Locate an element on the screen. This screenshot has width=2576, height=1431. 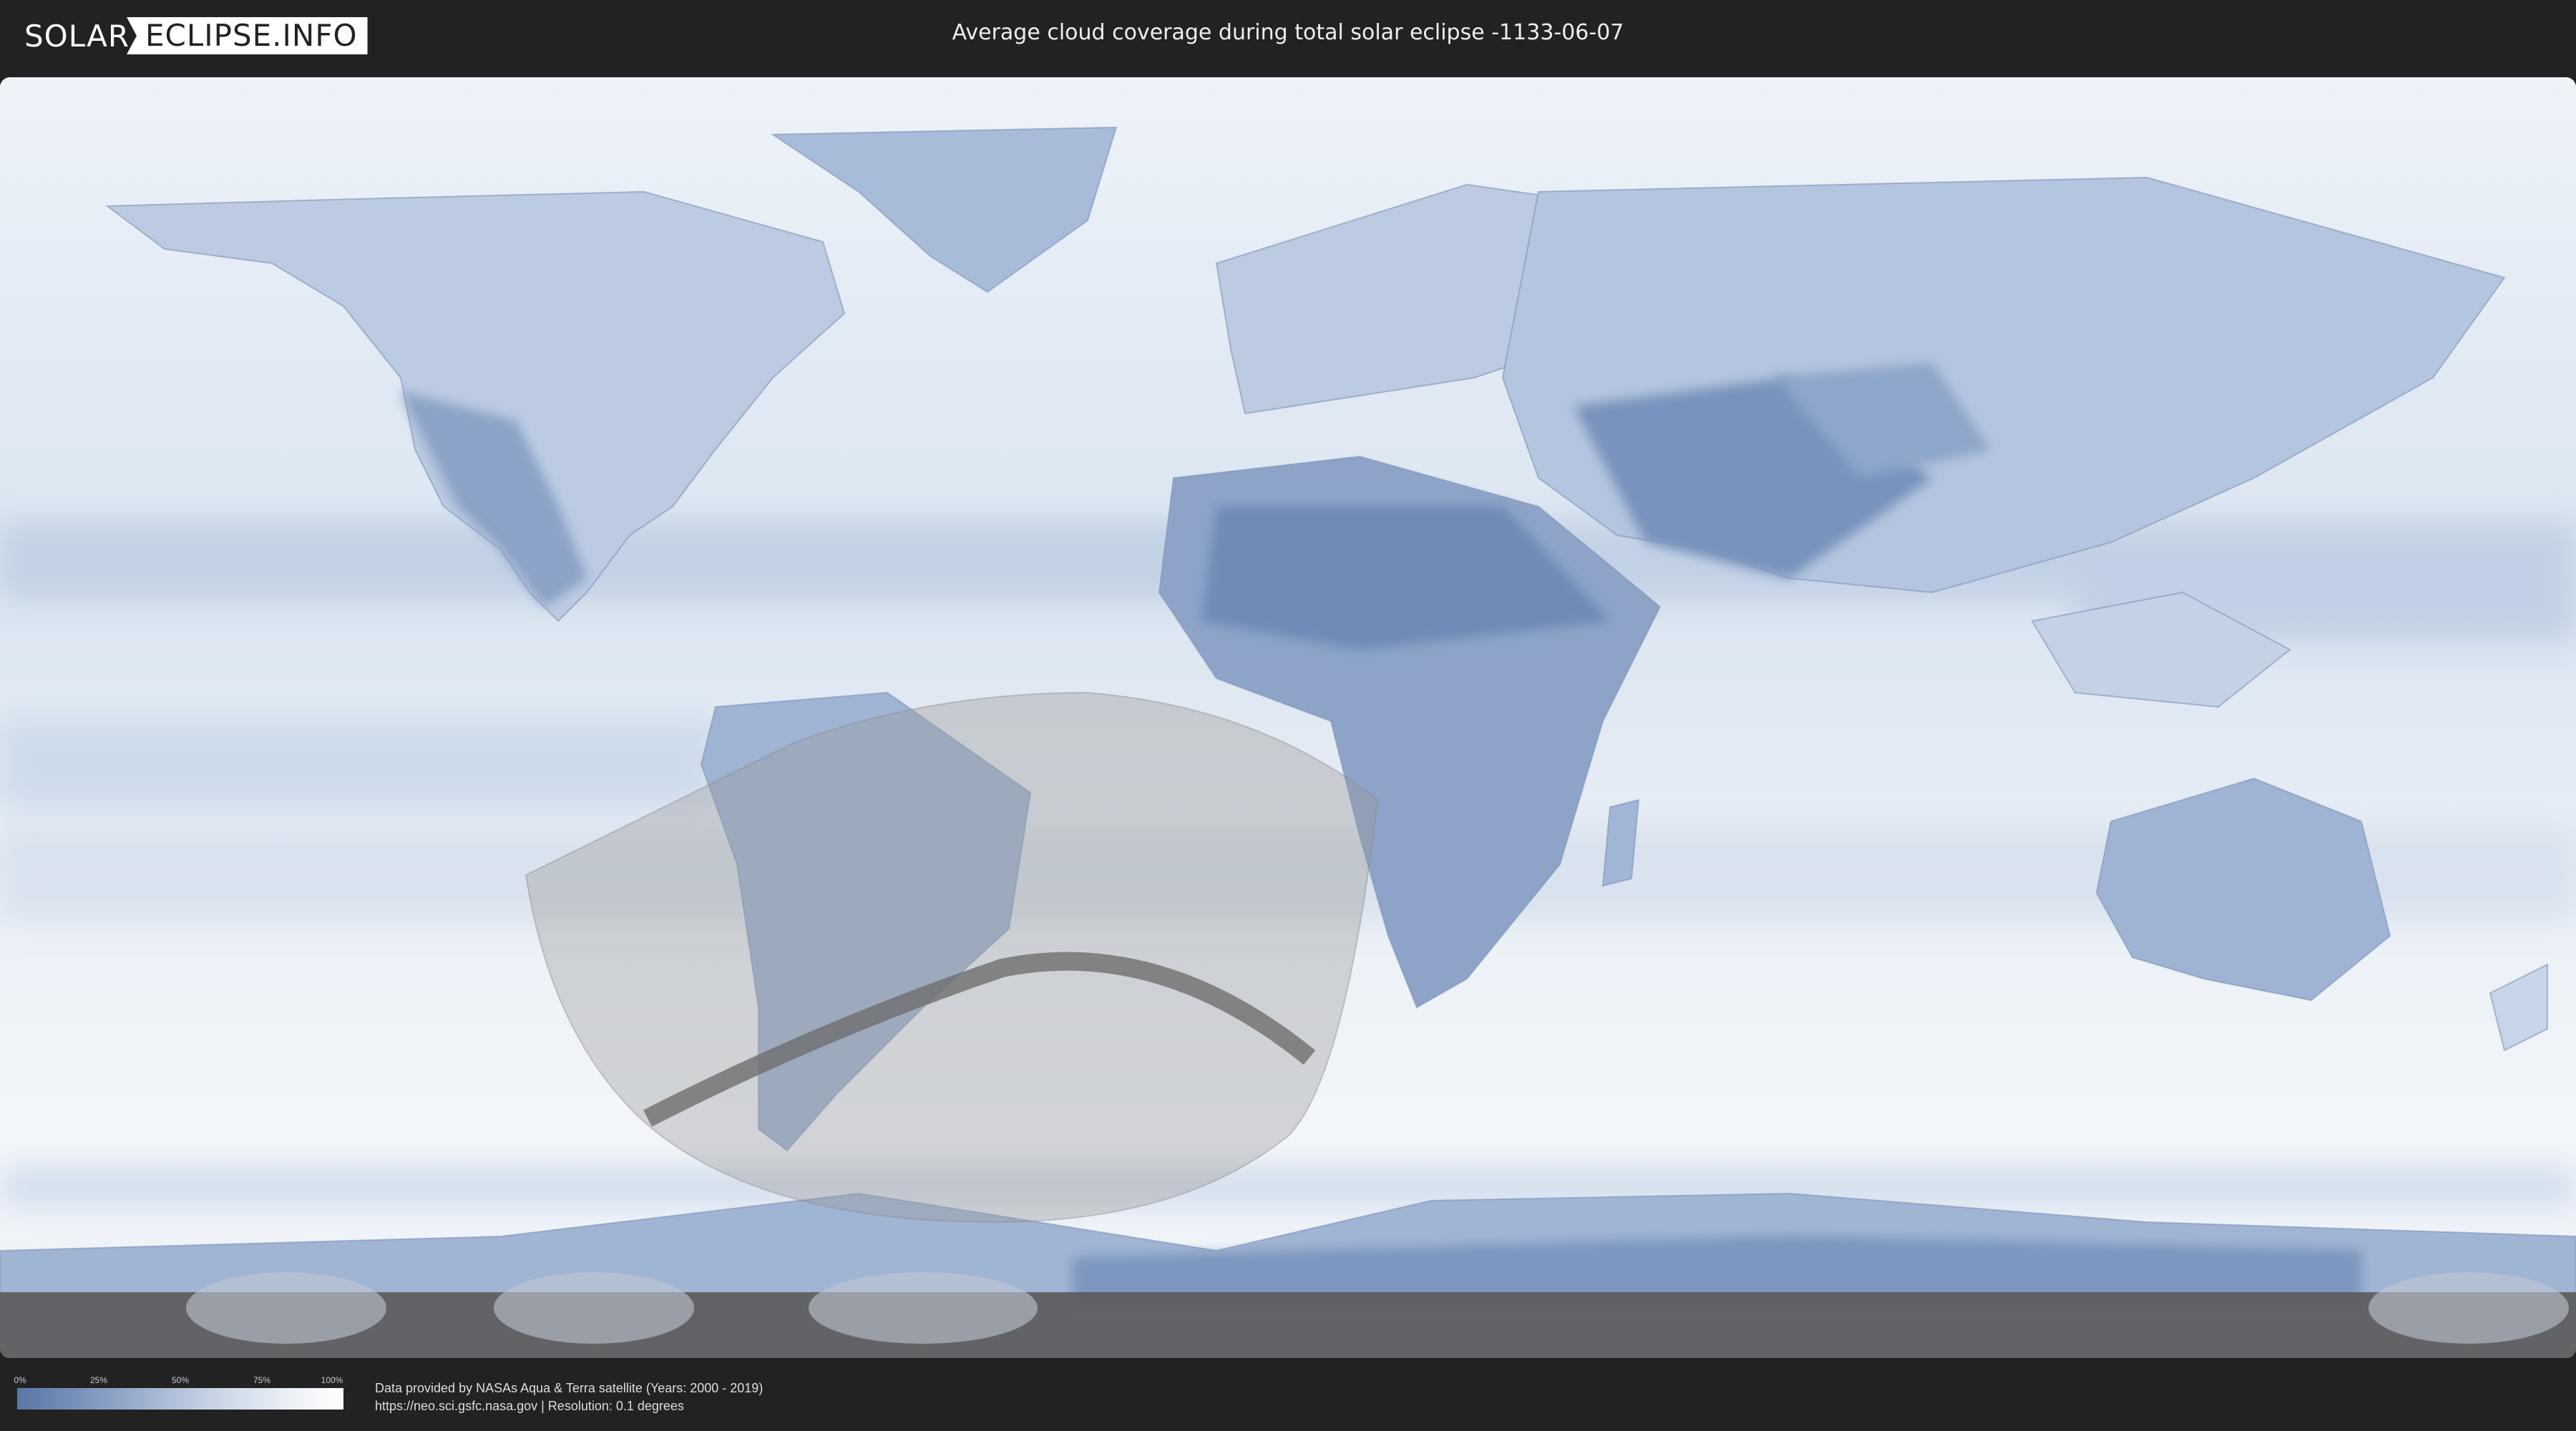
legend-tick-75: 75% is located at coordinates (262, 1380).